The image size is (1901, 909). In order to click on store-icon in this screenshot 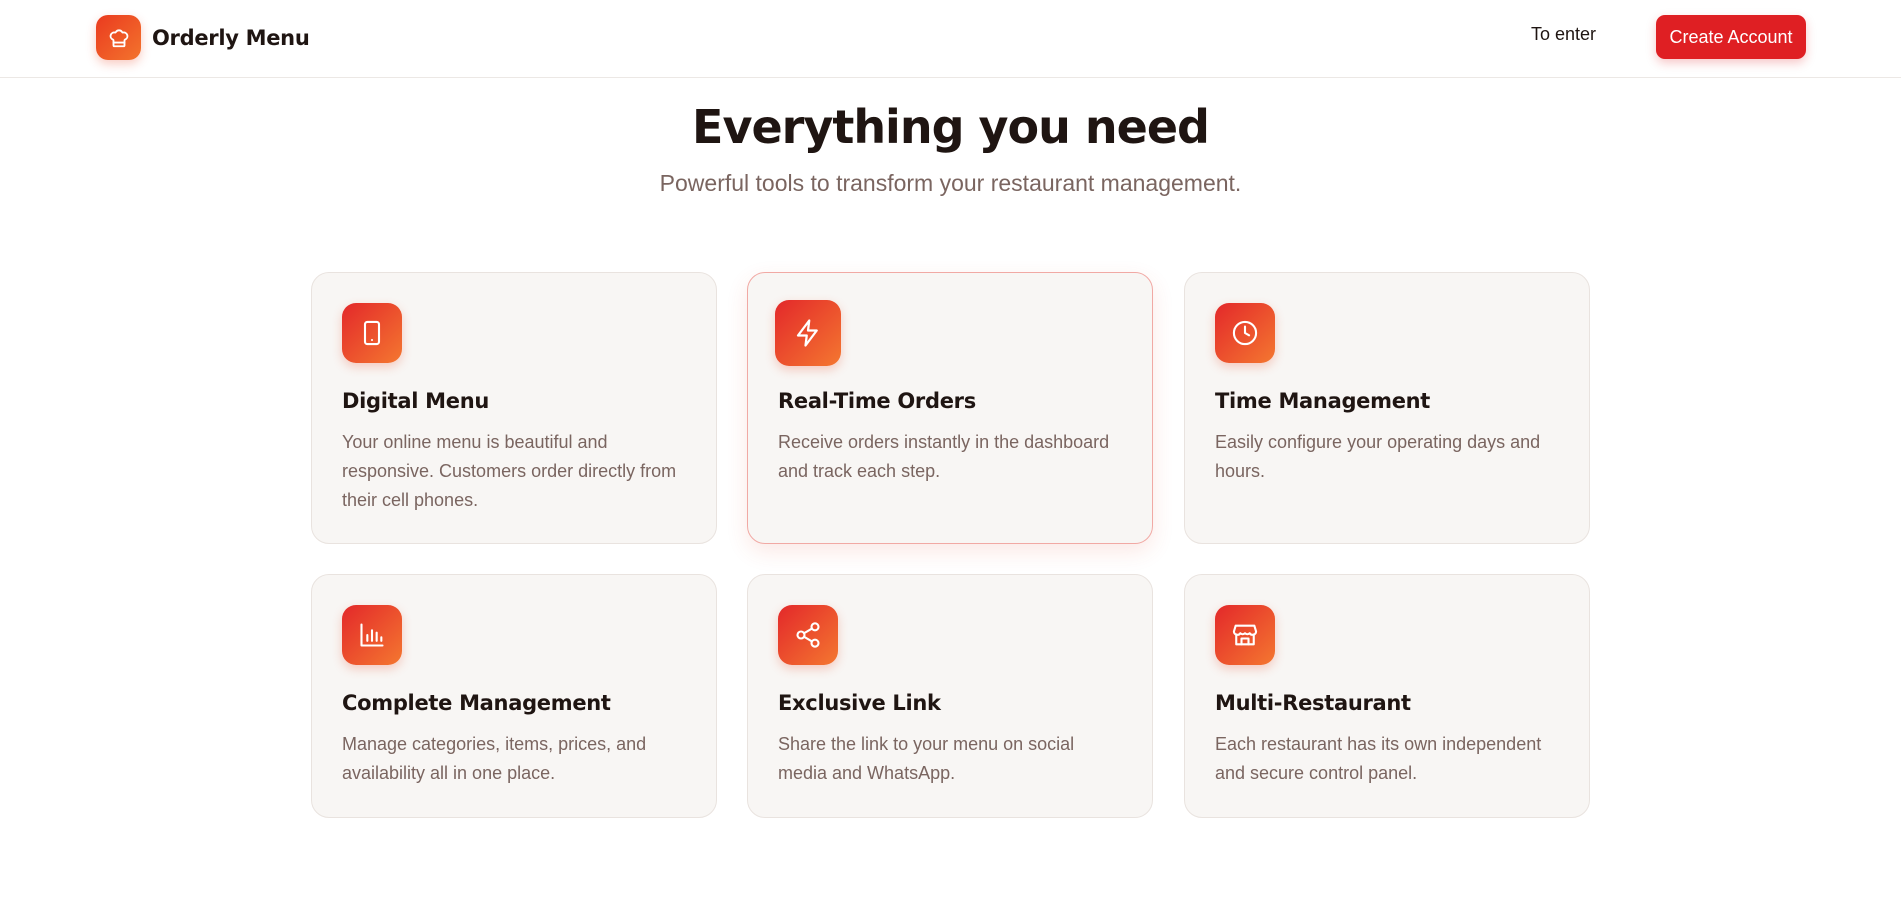, I will do `click(1245, 635)`.